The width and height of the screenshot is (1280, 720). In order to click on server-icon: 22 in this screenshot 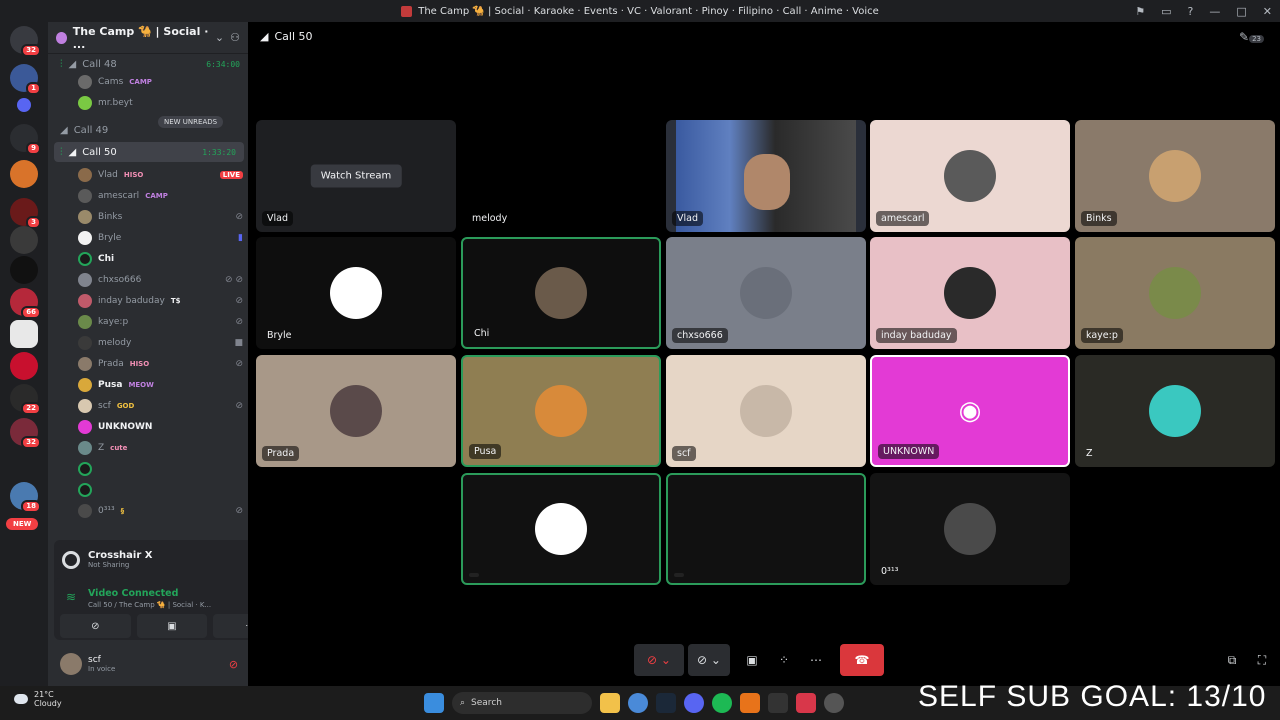, I will do `click(25, 399)`.